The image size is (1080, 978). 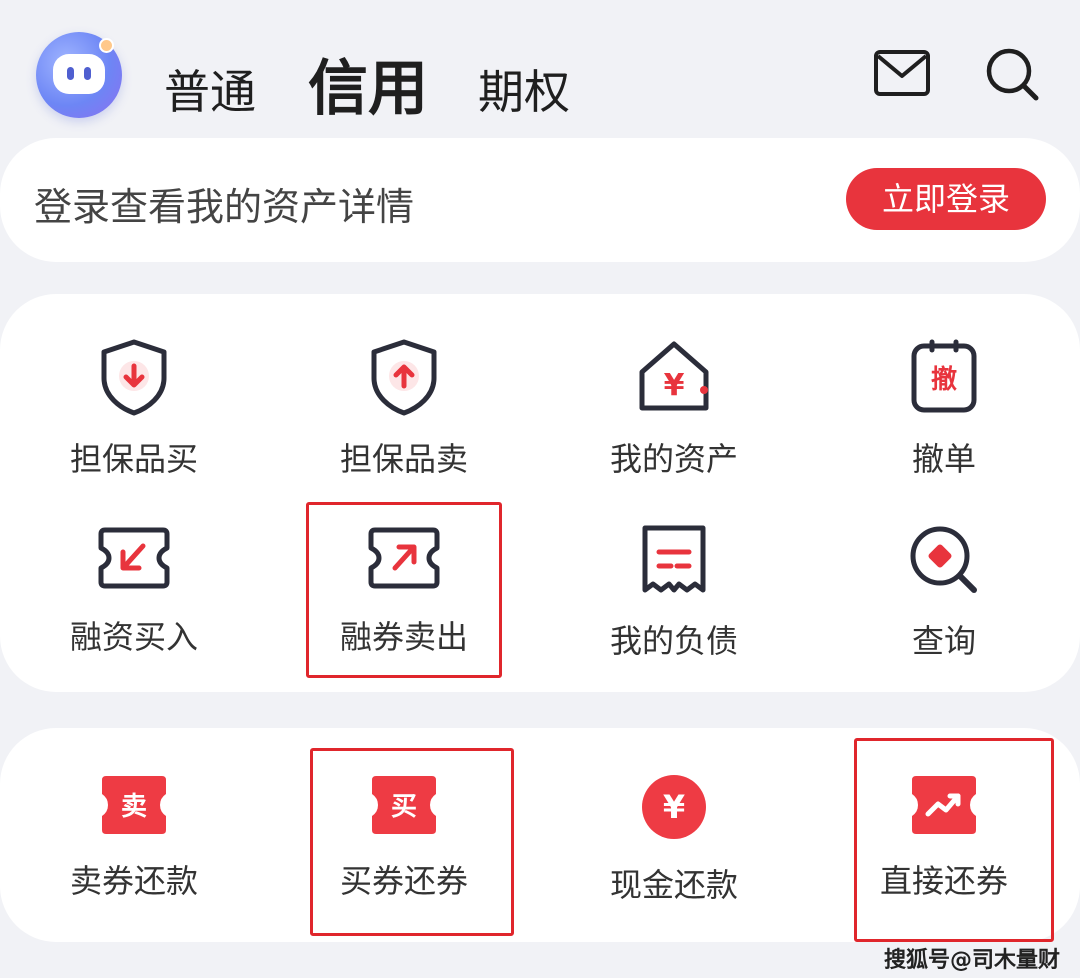 What do you see at coordinates (404, 837) in the screenshot?
I see `grid-item-buy-to-return: 买 买券还券` at bounding box center [404, 837].